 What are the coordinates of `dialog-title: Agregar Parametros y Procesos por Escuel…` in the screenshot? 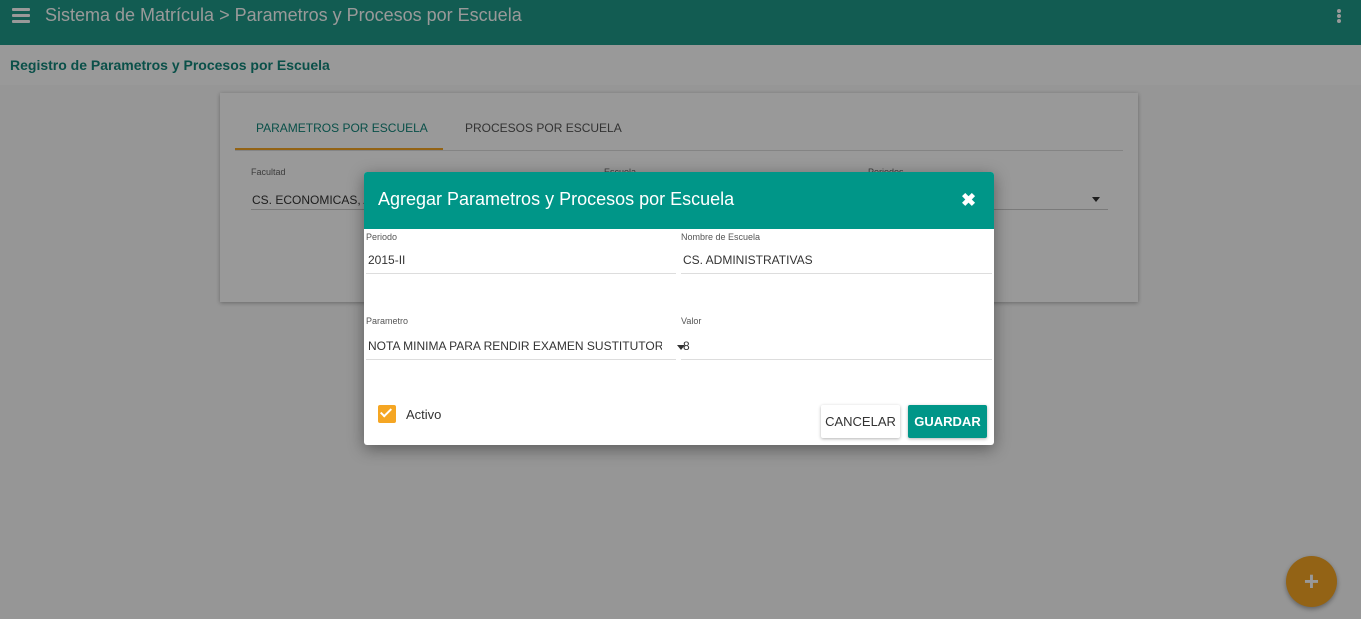 It's located at (556, 199).